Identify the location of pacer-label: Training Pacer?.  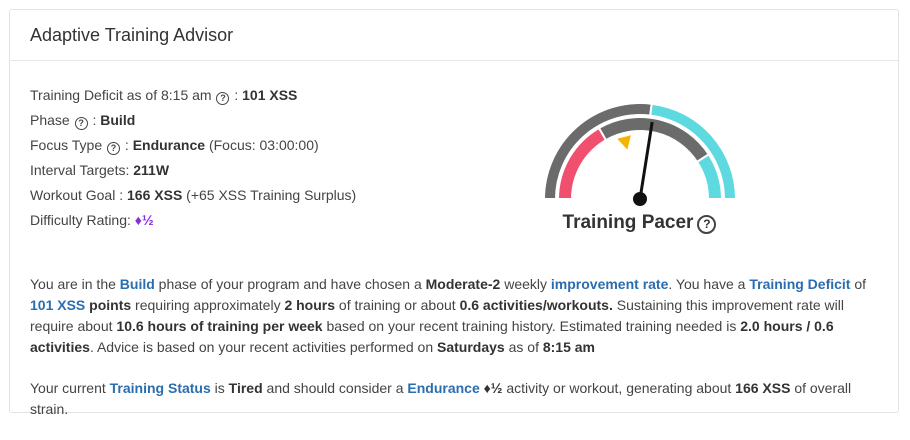
(640, 223).